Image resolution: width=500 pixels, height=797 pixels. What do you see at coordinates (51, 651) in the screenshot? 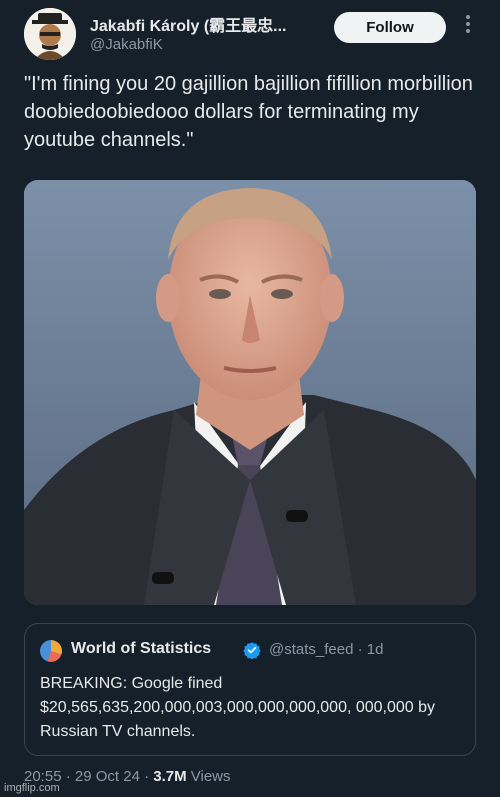
I see `quoted-avatar-icon` at bounding box center [51, 651].